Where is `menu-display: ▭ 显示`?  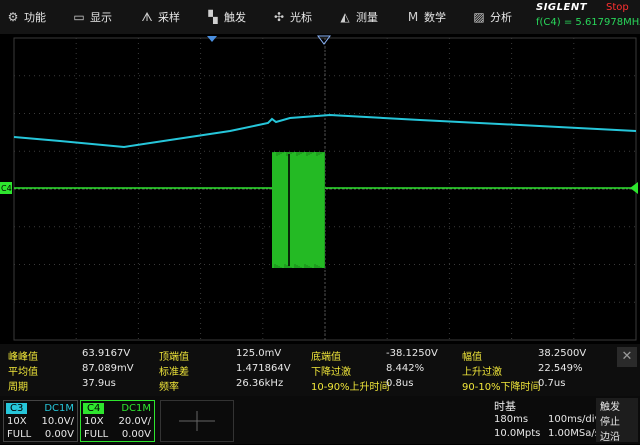
menu-display: ▭ 显示 is located at coordinates (92, 17).